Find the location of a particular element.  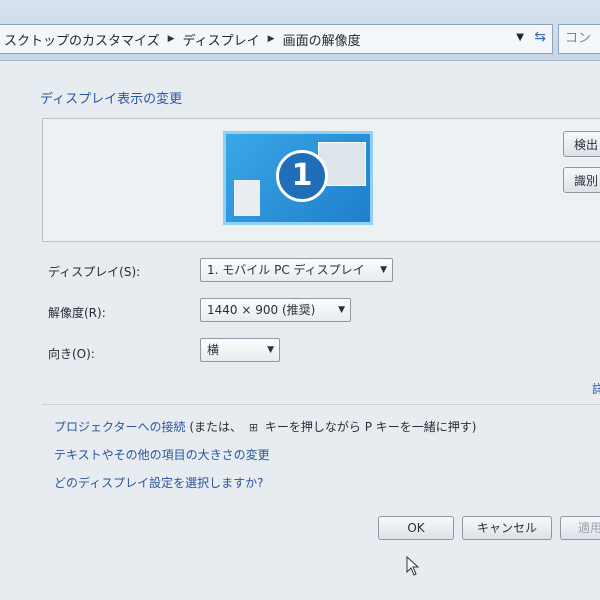

resolution-label: 解像度(R): is located at coordinates (77, 313).